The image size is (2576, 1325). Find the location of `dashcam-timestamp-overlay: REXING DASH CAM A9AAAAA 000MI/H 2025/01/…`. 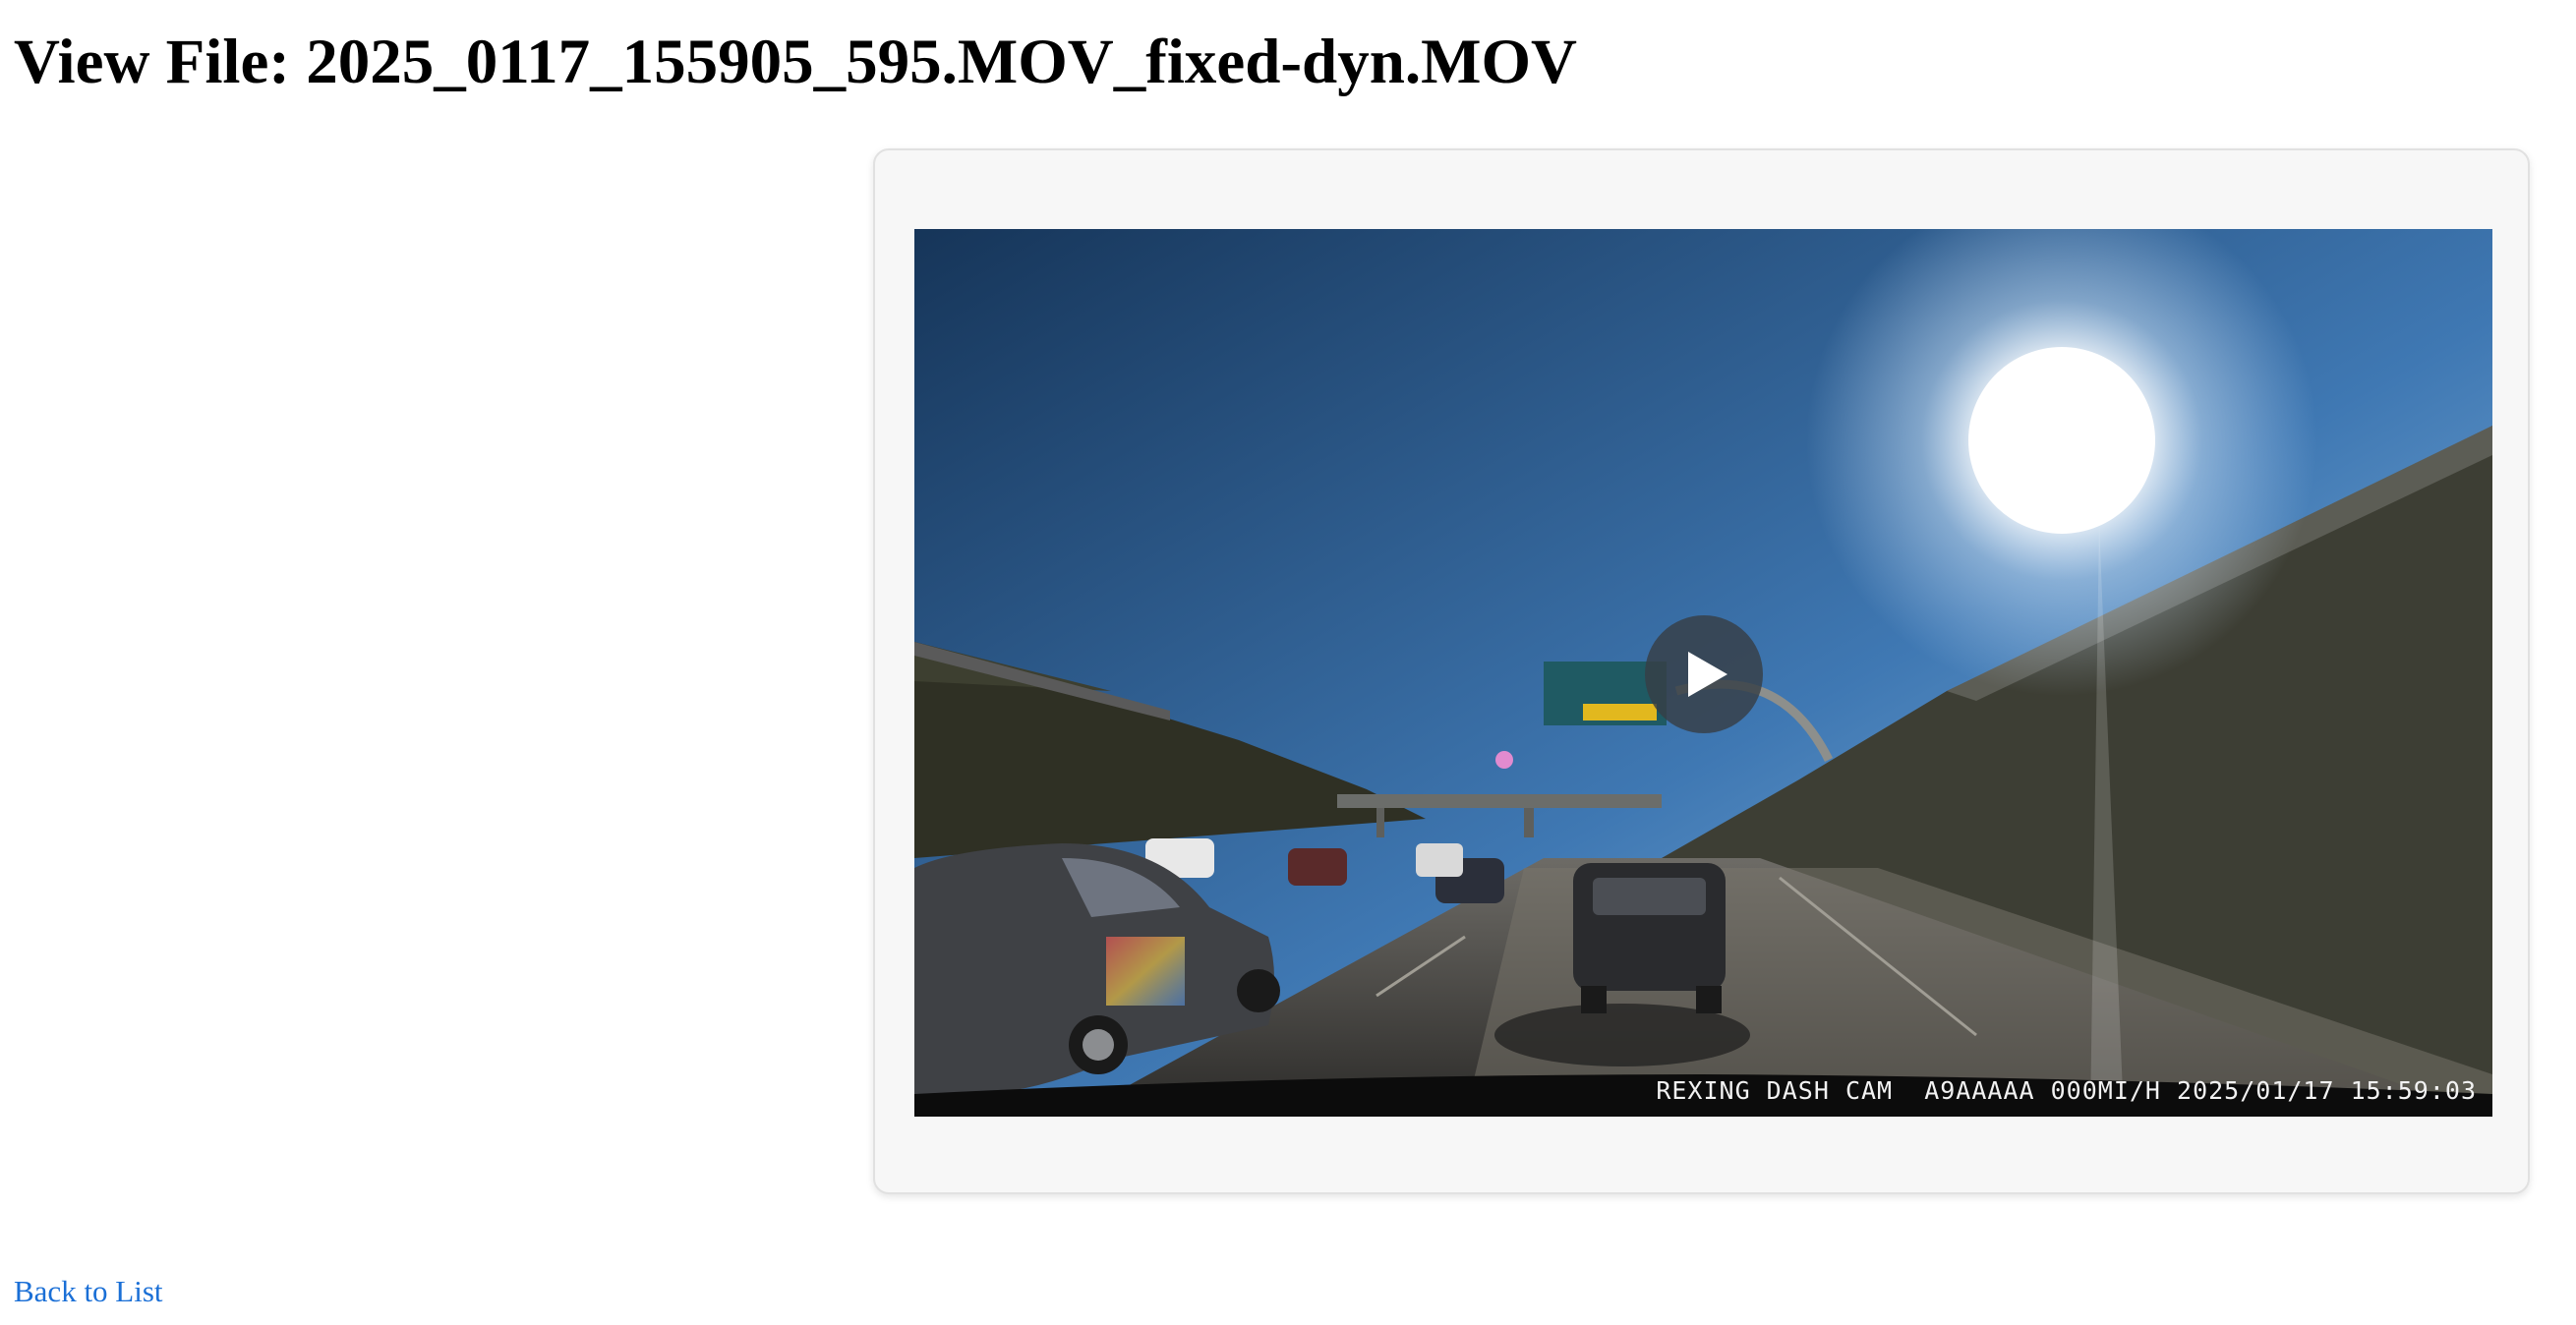

dashcam-timestamp-overlay: REXING DASH CAM A9AAAAA 000MI/H 2025/01/… is located at coordinates (2066, 1091).